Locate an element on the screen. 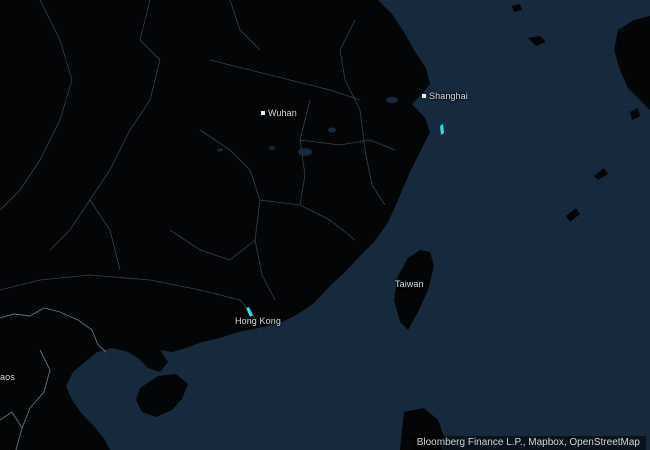  city-label-text: Wuhan is located at coordinates (282, 113).